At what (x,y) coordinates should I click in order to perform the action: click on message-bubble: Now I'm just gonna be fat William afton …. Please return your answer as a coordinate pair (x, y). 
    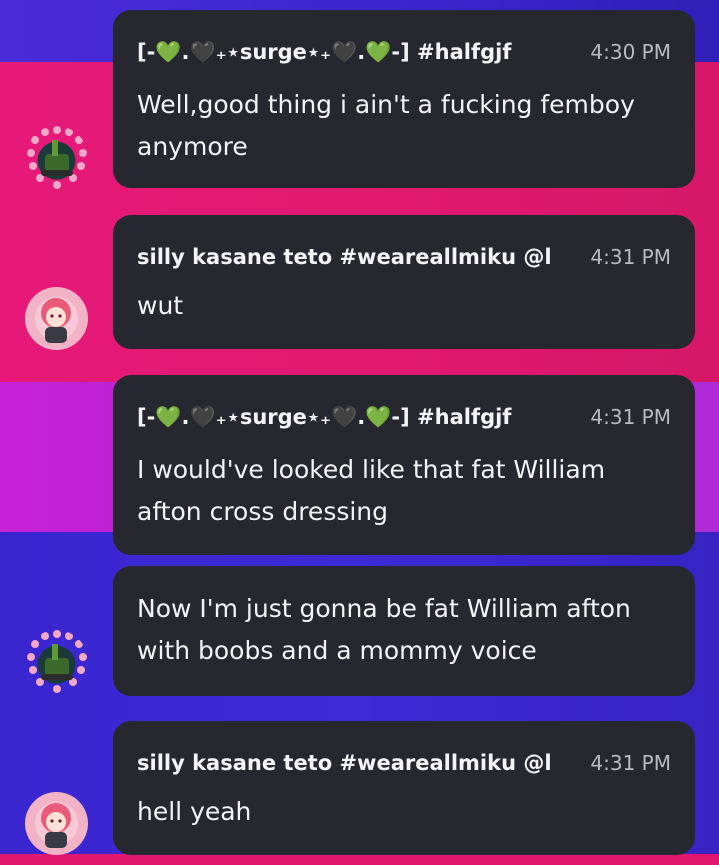
    Looking at the image, I should click on (404, 631).